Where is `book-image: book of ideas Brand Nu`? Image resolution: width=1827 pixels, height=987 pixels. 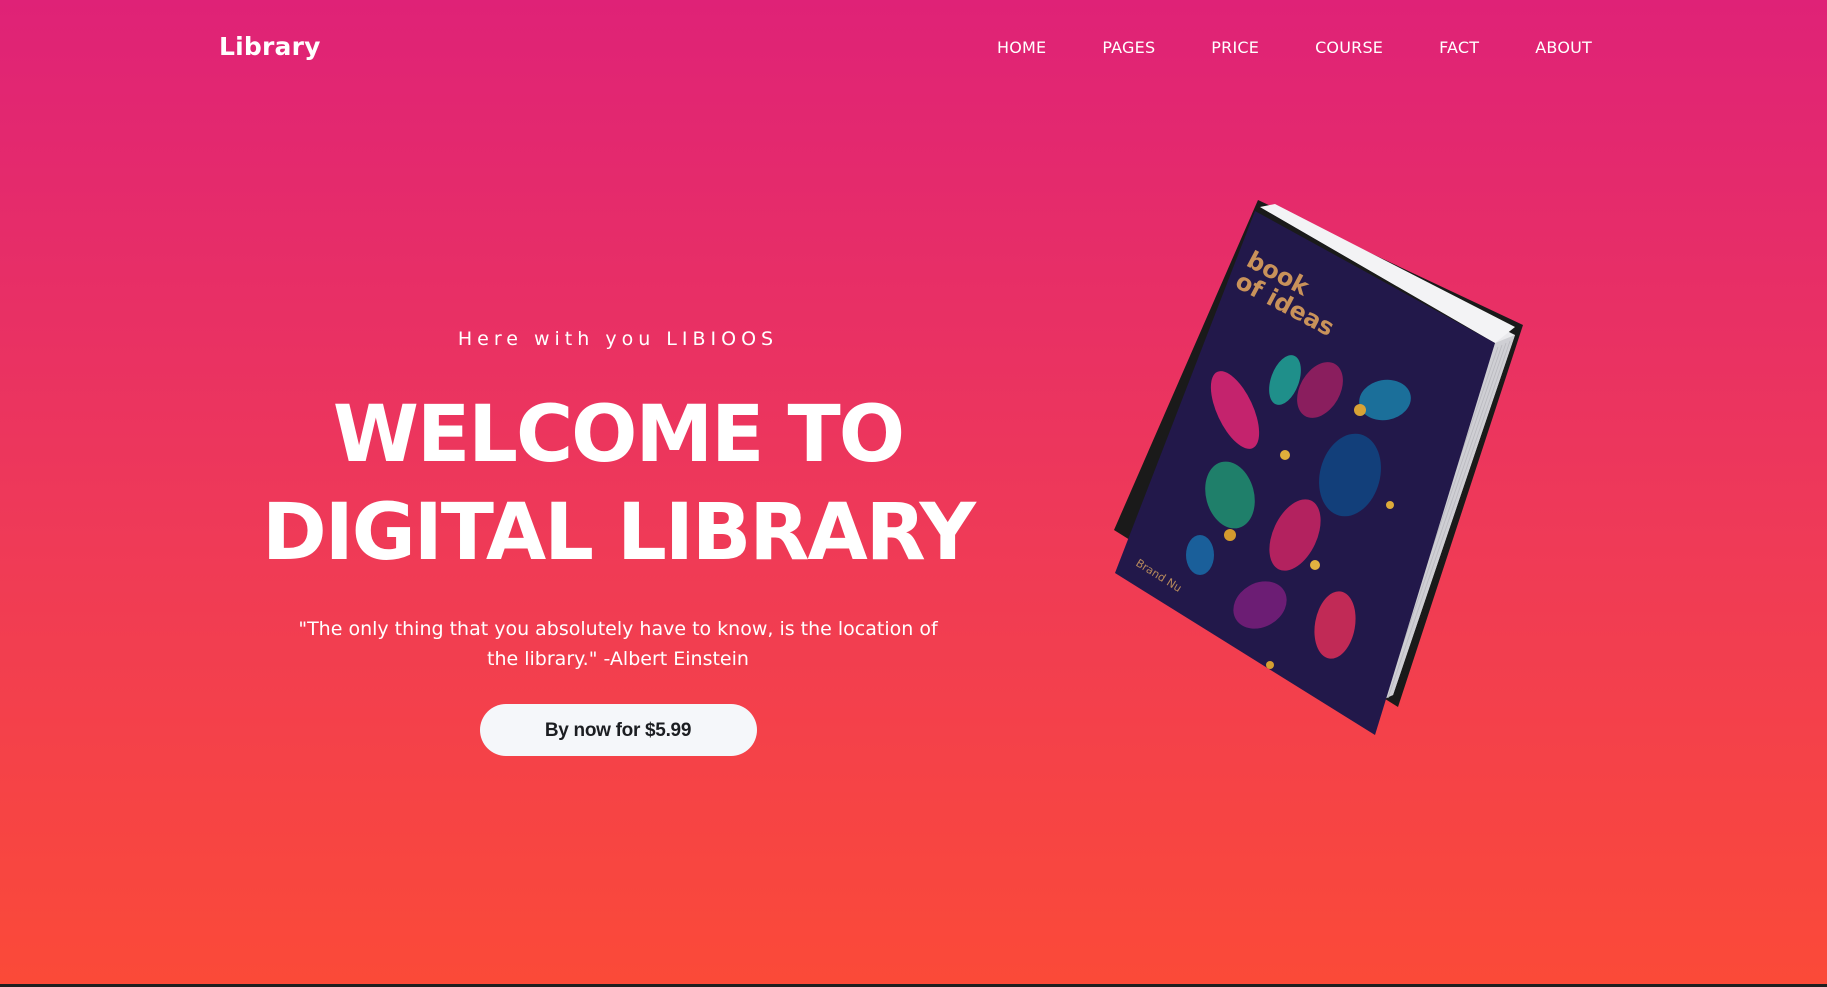 book-image: book of ideas Brand Nu is located at coordinates (1320, 470).